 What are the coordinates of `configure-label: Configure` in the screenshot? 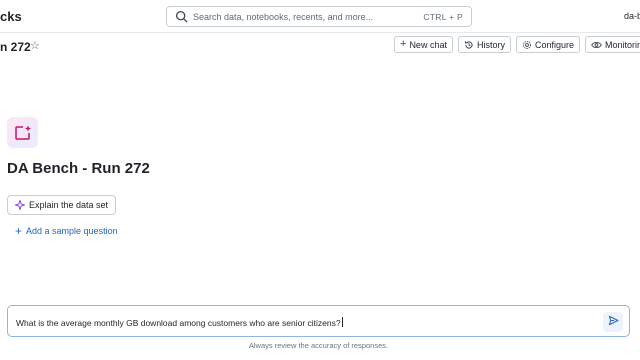 It's located at (554, 44).